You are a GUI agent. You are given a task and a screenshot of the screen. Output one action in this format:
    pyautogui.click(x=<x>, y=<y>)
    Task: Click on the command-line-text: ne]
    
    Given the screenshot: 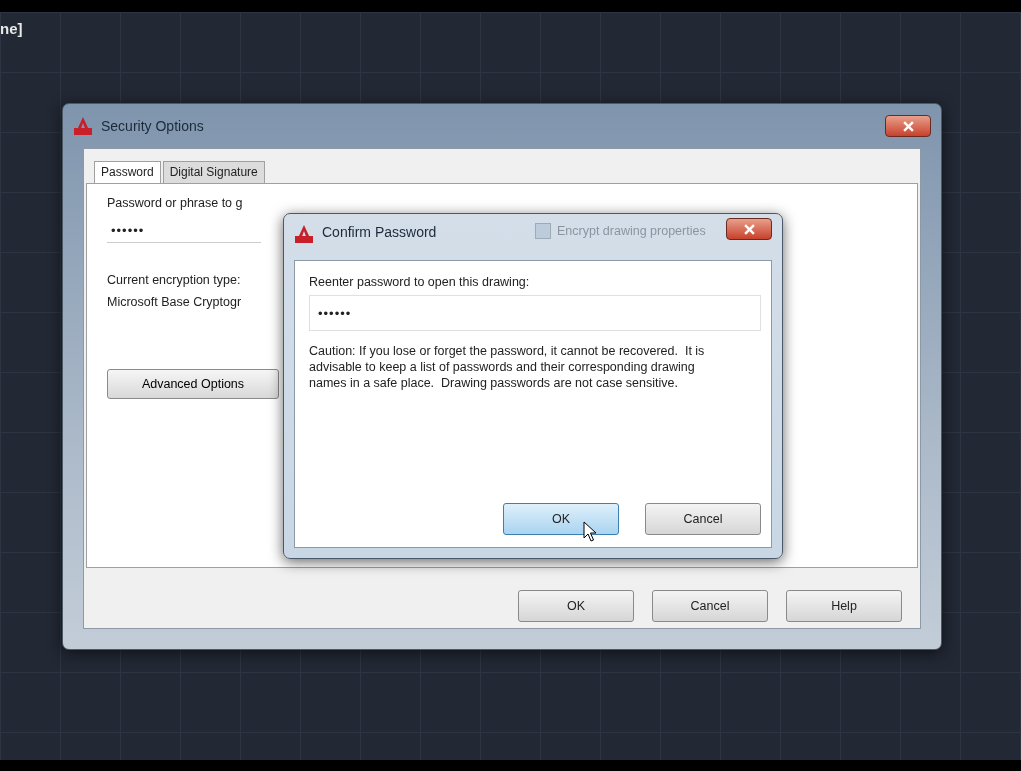 What is the action you would take?
    pyautogui.click(x=11, y=28)
    